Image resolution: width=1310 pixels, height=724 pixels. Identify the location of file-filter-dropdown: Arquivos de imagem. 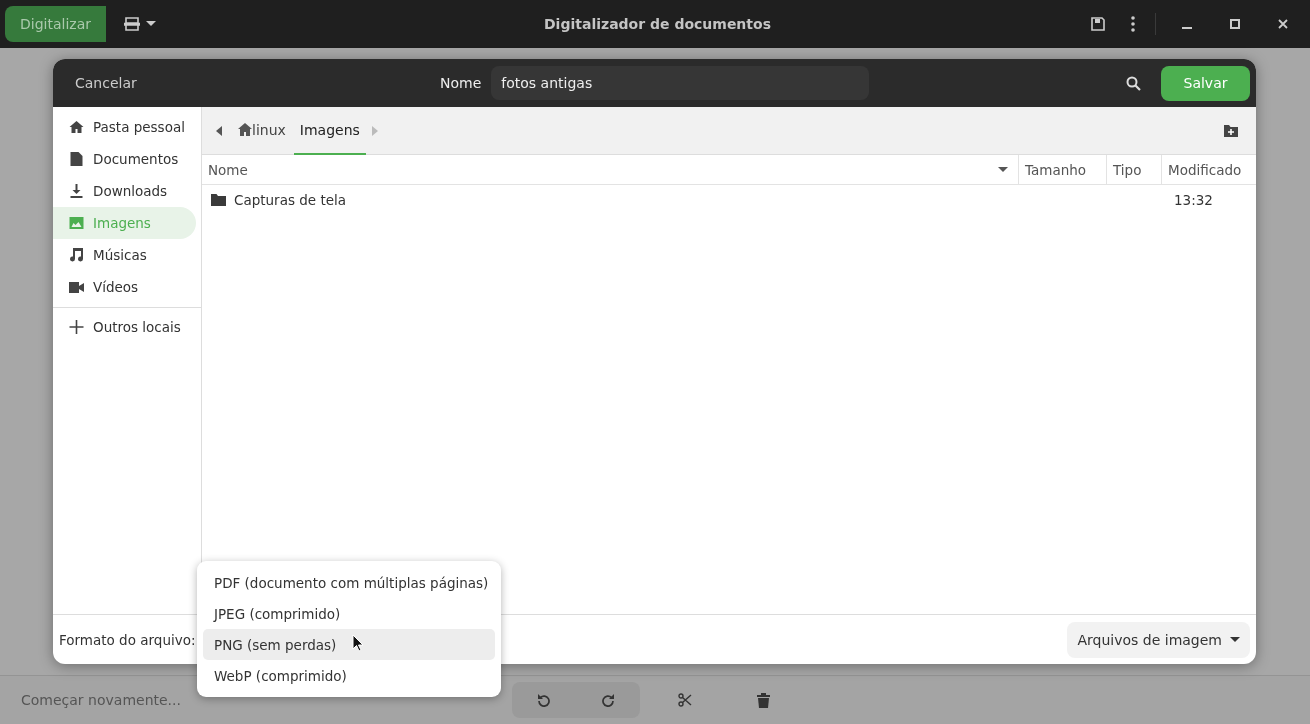
(1158, 639).